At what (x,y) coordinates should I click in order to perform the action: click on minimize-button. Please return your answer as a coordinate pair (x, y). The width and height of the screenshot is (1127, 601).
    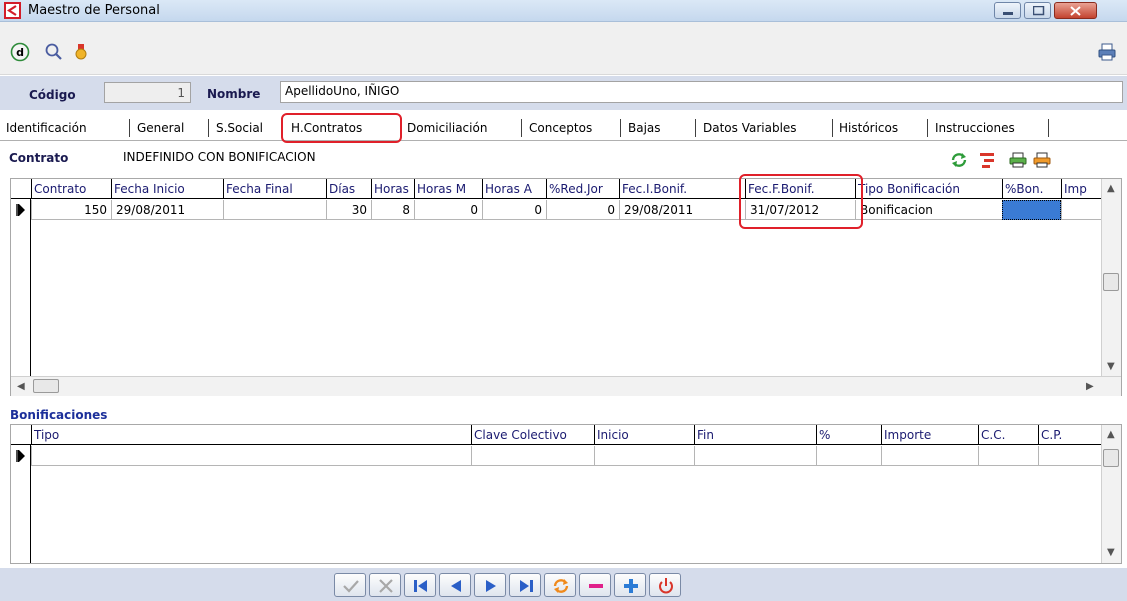
    Looking at the image, I should click on (1007, 10).